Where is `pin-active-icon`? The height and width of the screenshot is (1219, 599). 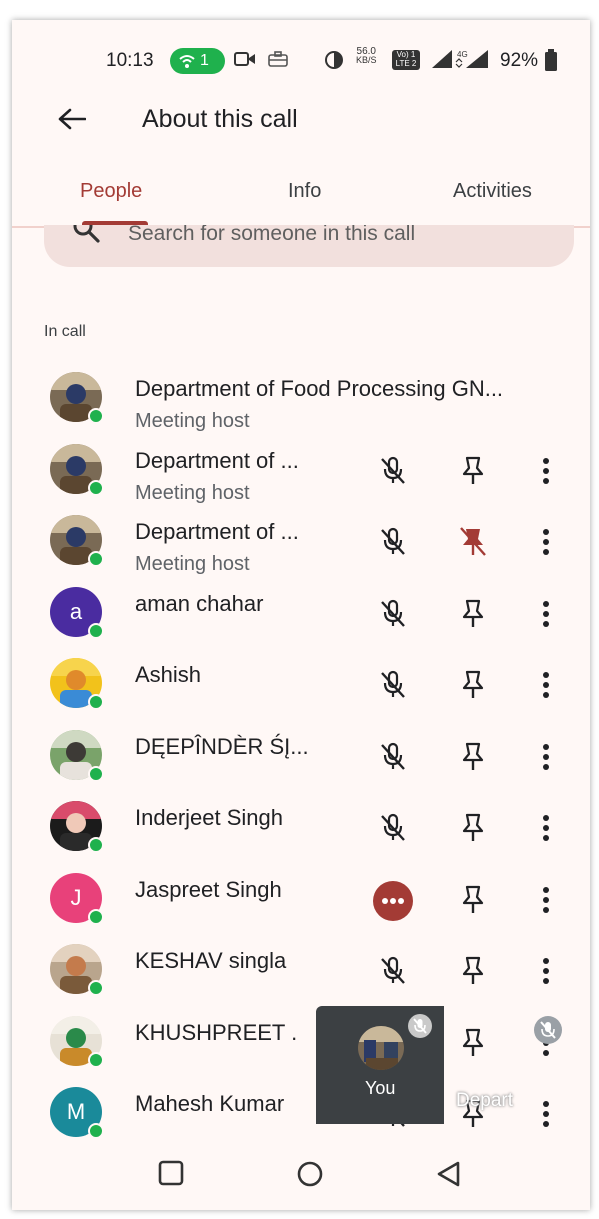 pin-active-icon is located at coordinates (473, 542).